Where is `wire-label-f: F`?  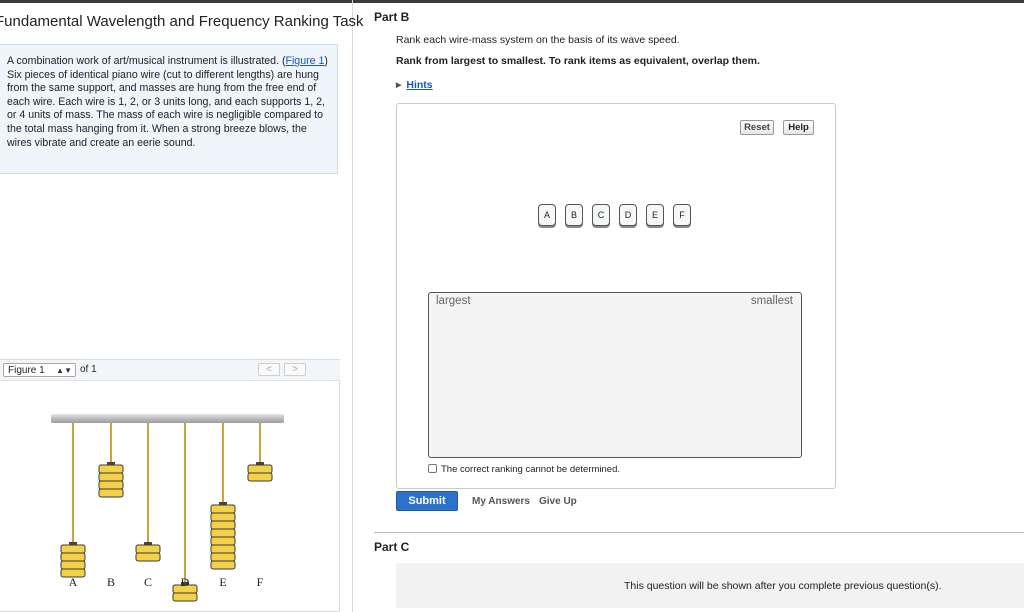 wire-label-f: F is located at coordinates (260, 582).